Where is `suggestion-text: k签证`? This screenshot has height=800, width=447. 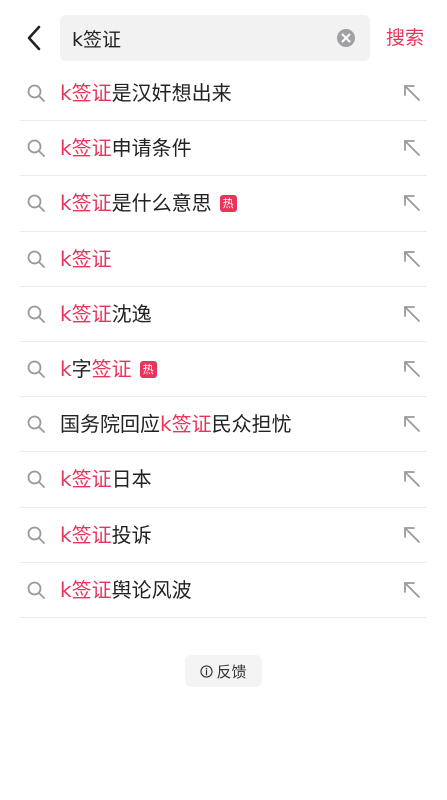 suggestion-text: k签证 is located at coordinates (86, 259).